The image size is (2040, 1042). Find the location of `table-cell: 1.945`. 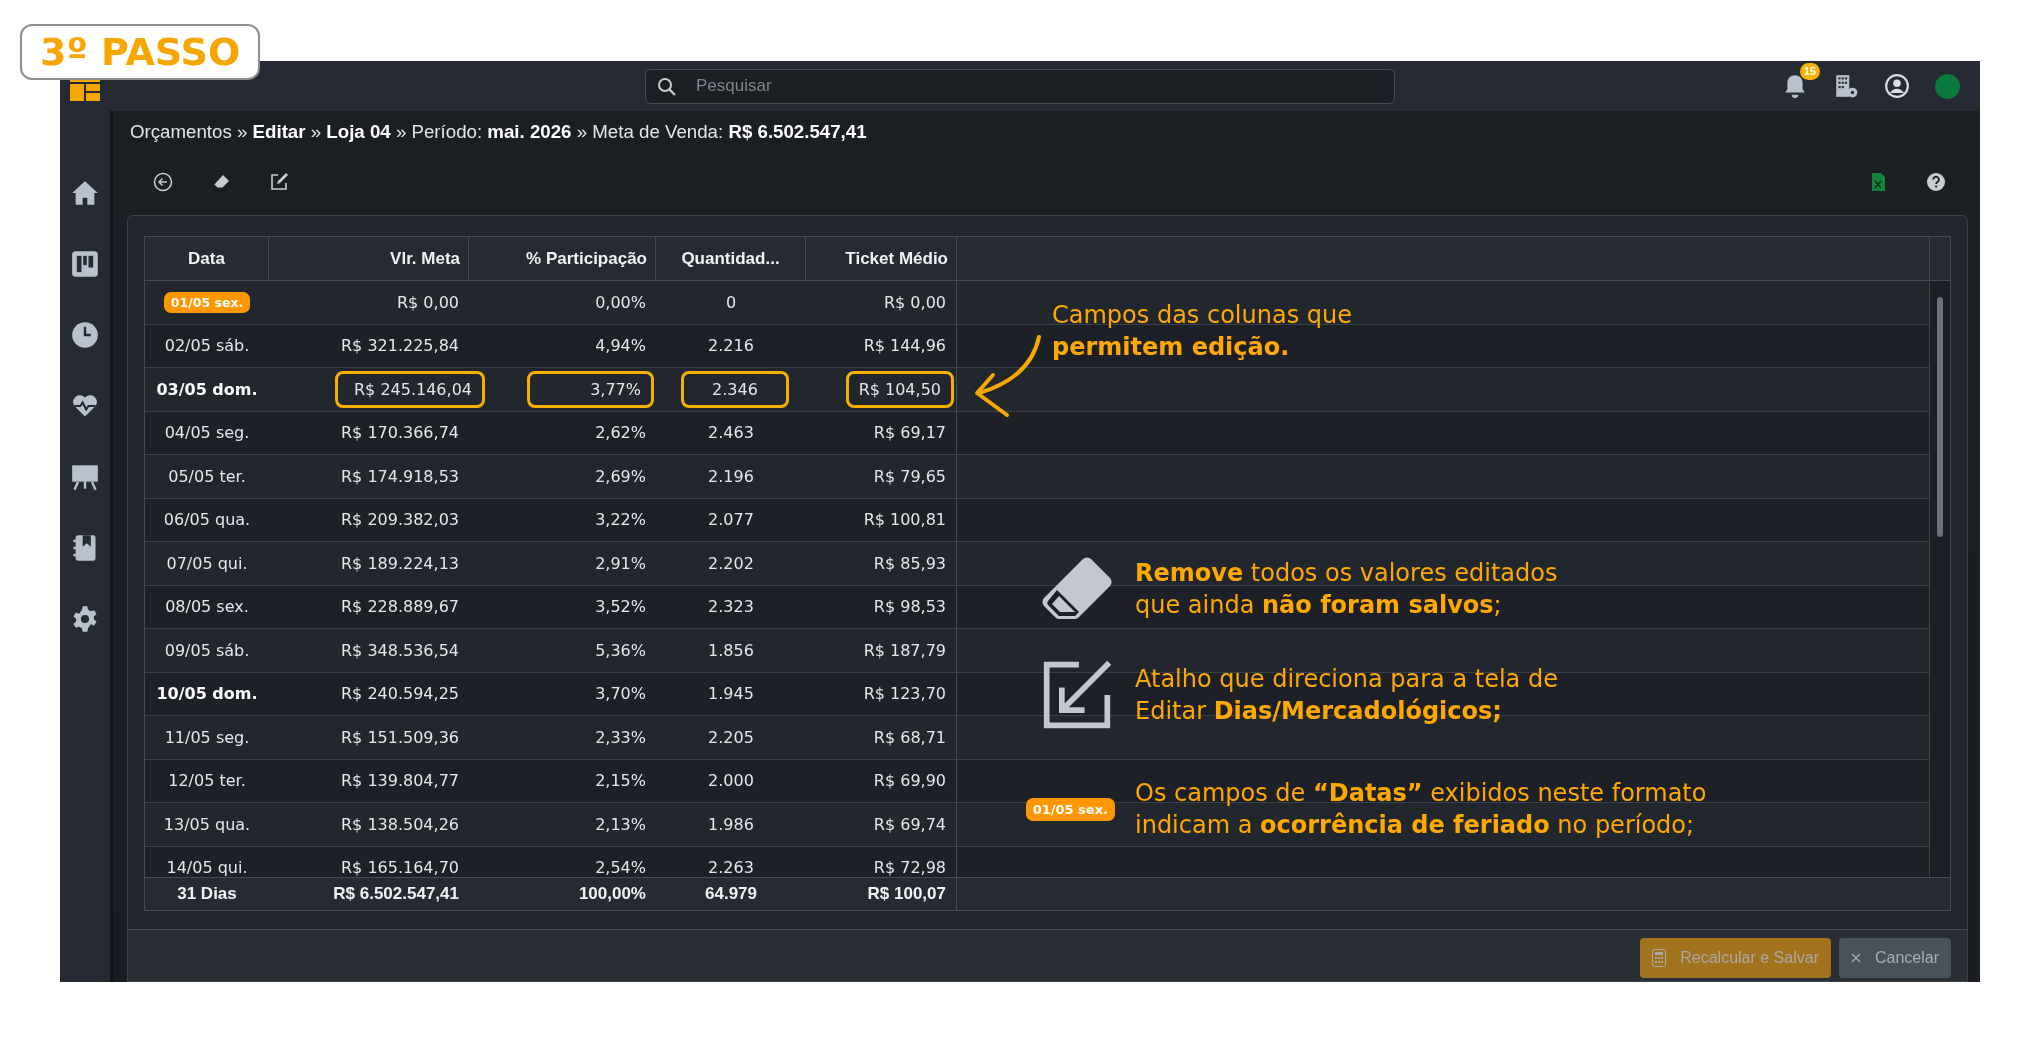

table-cell: 1.945 is located at coordinates (731, 694).